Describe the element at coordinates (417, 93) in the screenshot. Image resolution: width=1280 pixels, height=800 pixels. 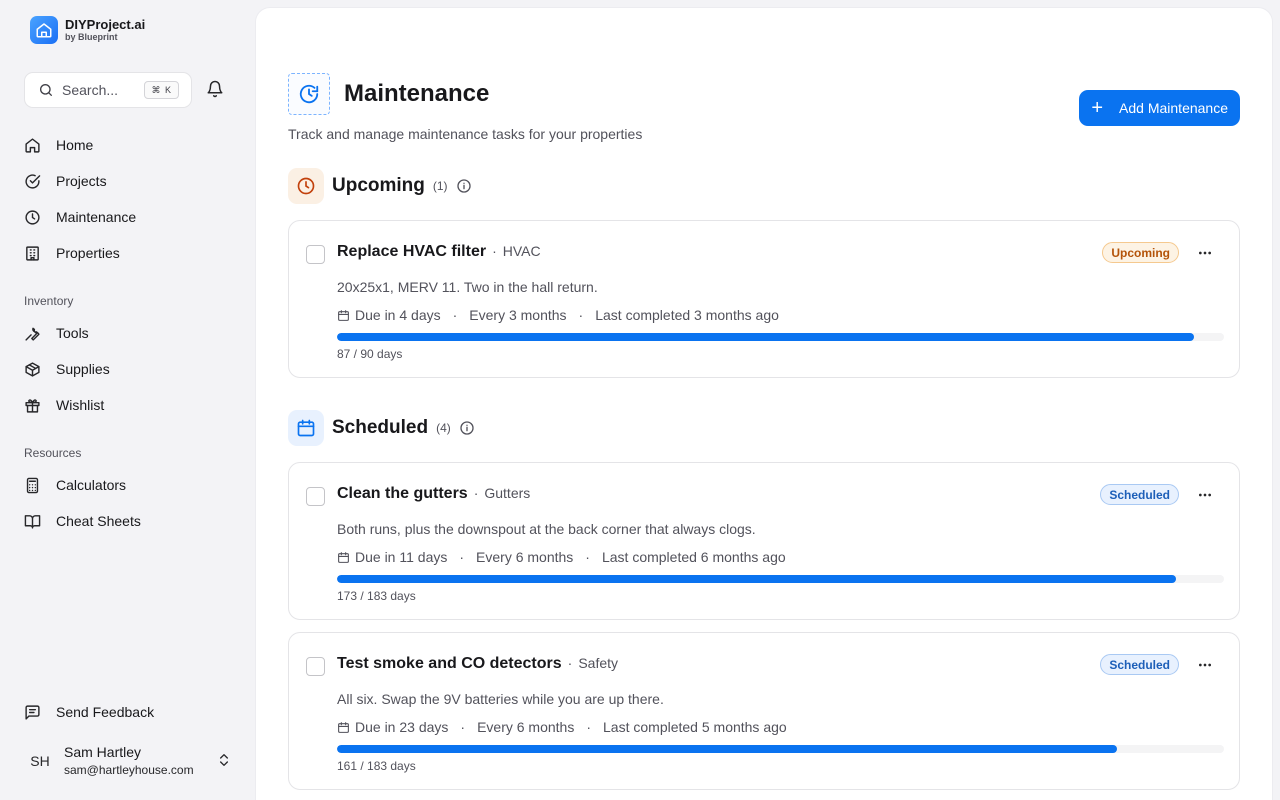
I see `page-title: Maintenance` at that location.